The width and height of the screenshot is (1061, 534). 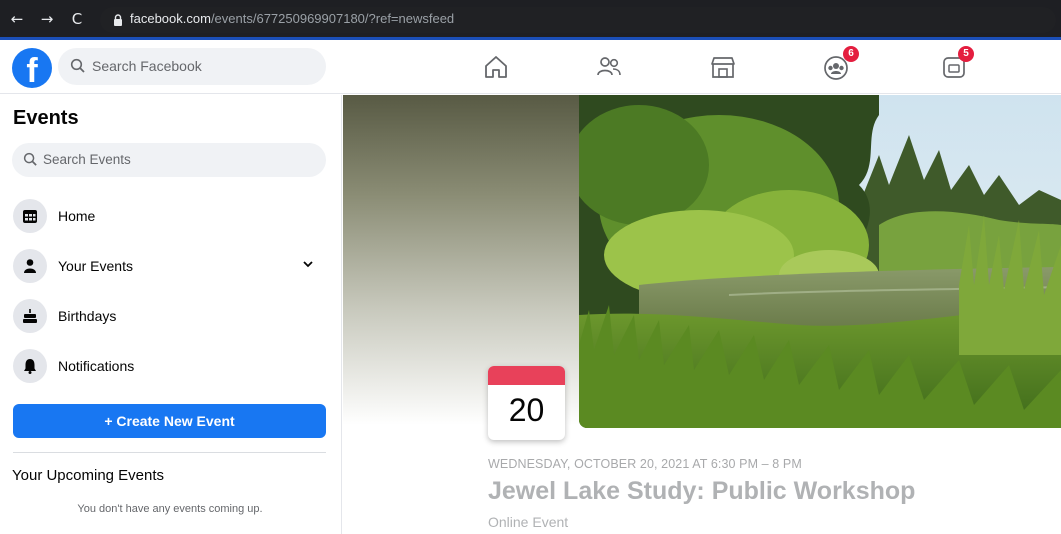 What do you see at coordinates (169, 452) in the screenshot?
I see `sidebar-divider` at bounding box center [169, 452].